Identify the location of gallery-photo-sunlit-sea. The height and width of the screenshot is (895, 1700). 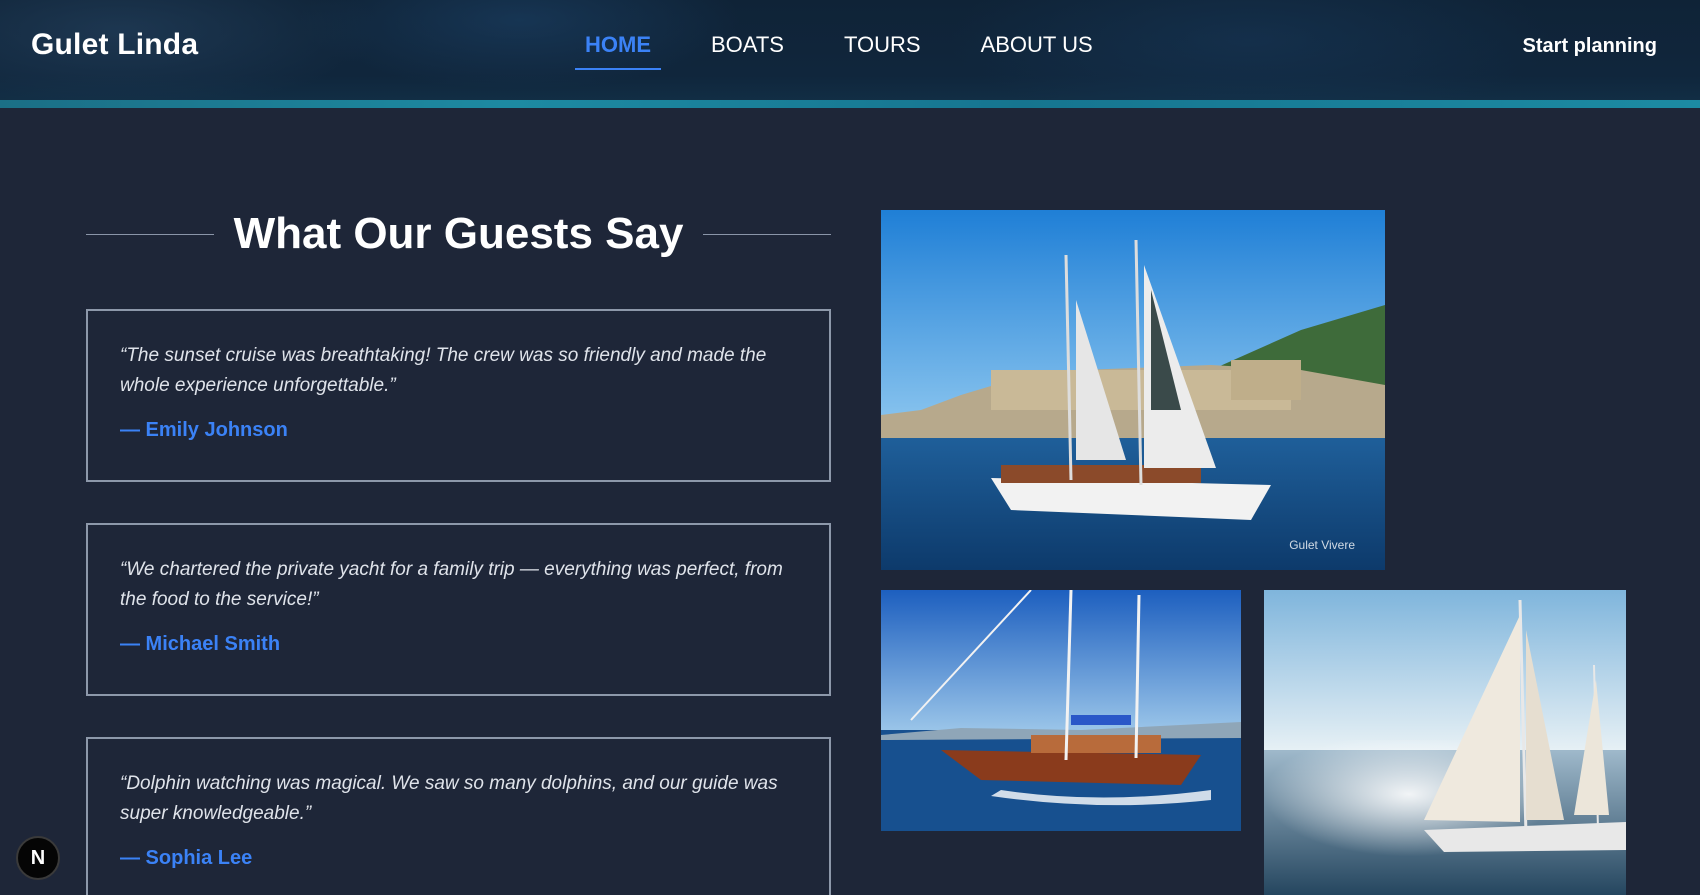
(1445, 742).